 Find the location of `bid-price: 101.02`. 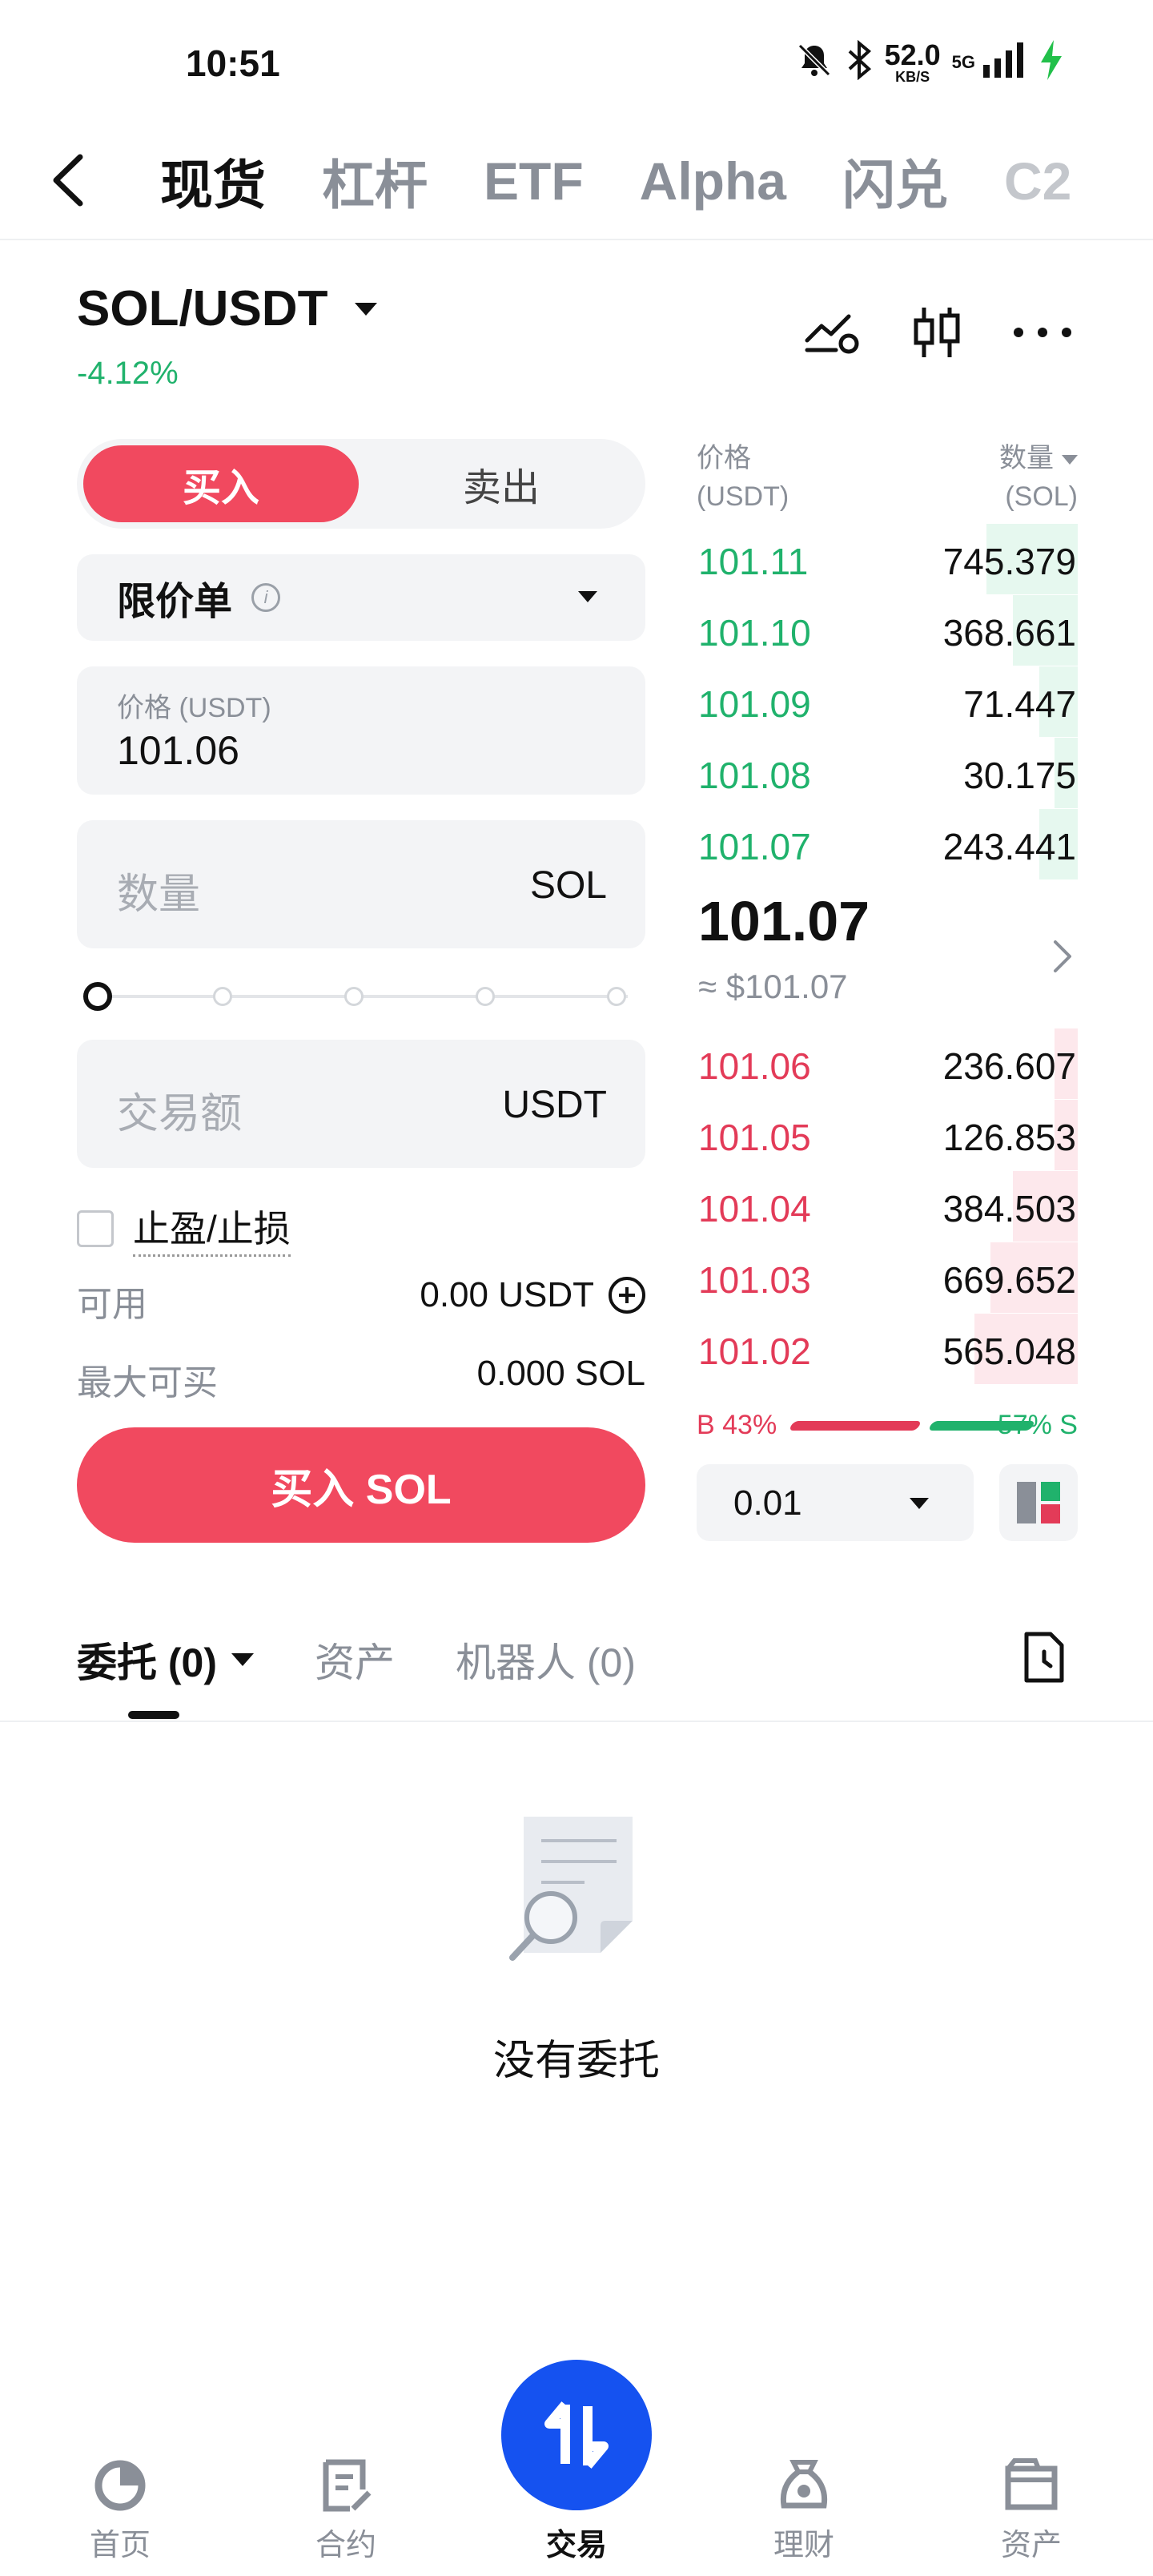

bid-price: 101.02 is located at coordinates (755, 1351).